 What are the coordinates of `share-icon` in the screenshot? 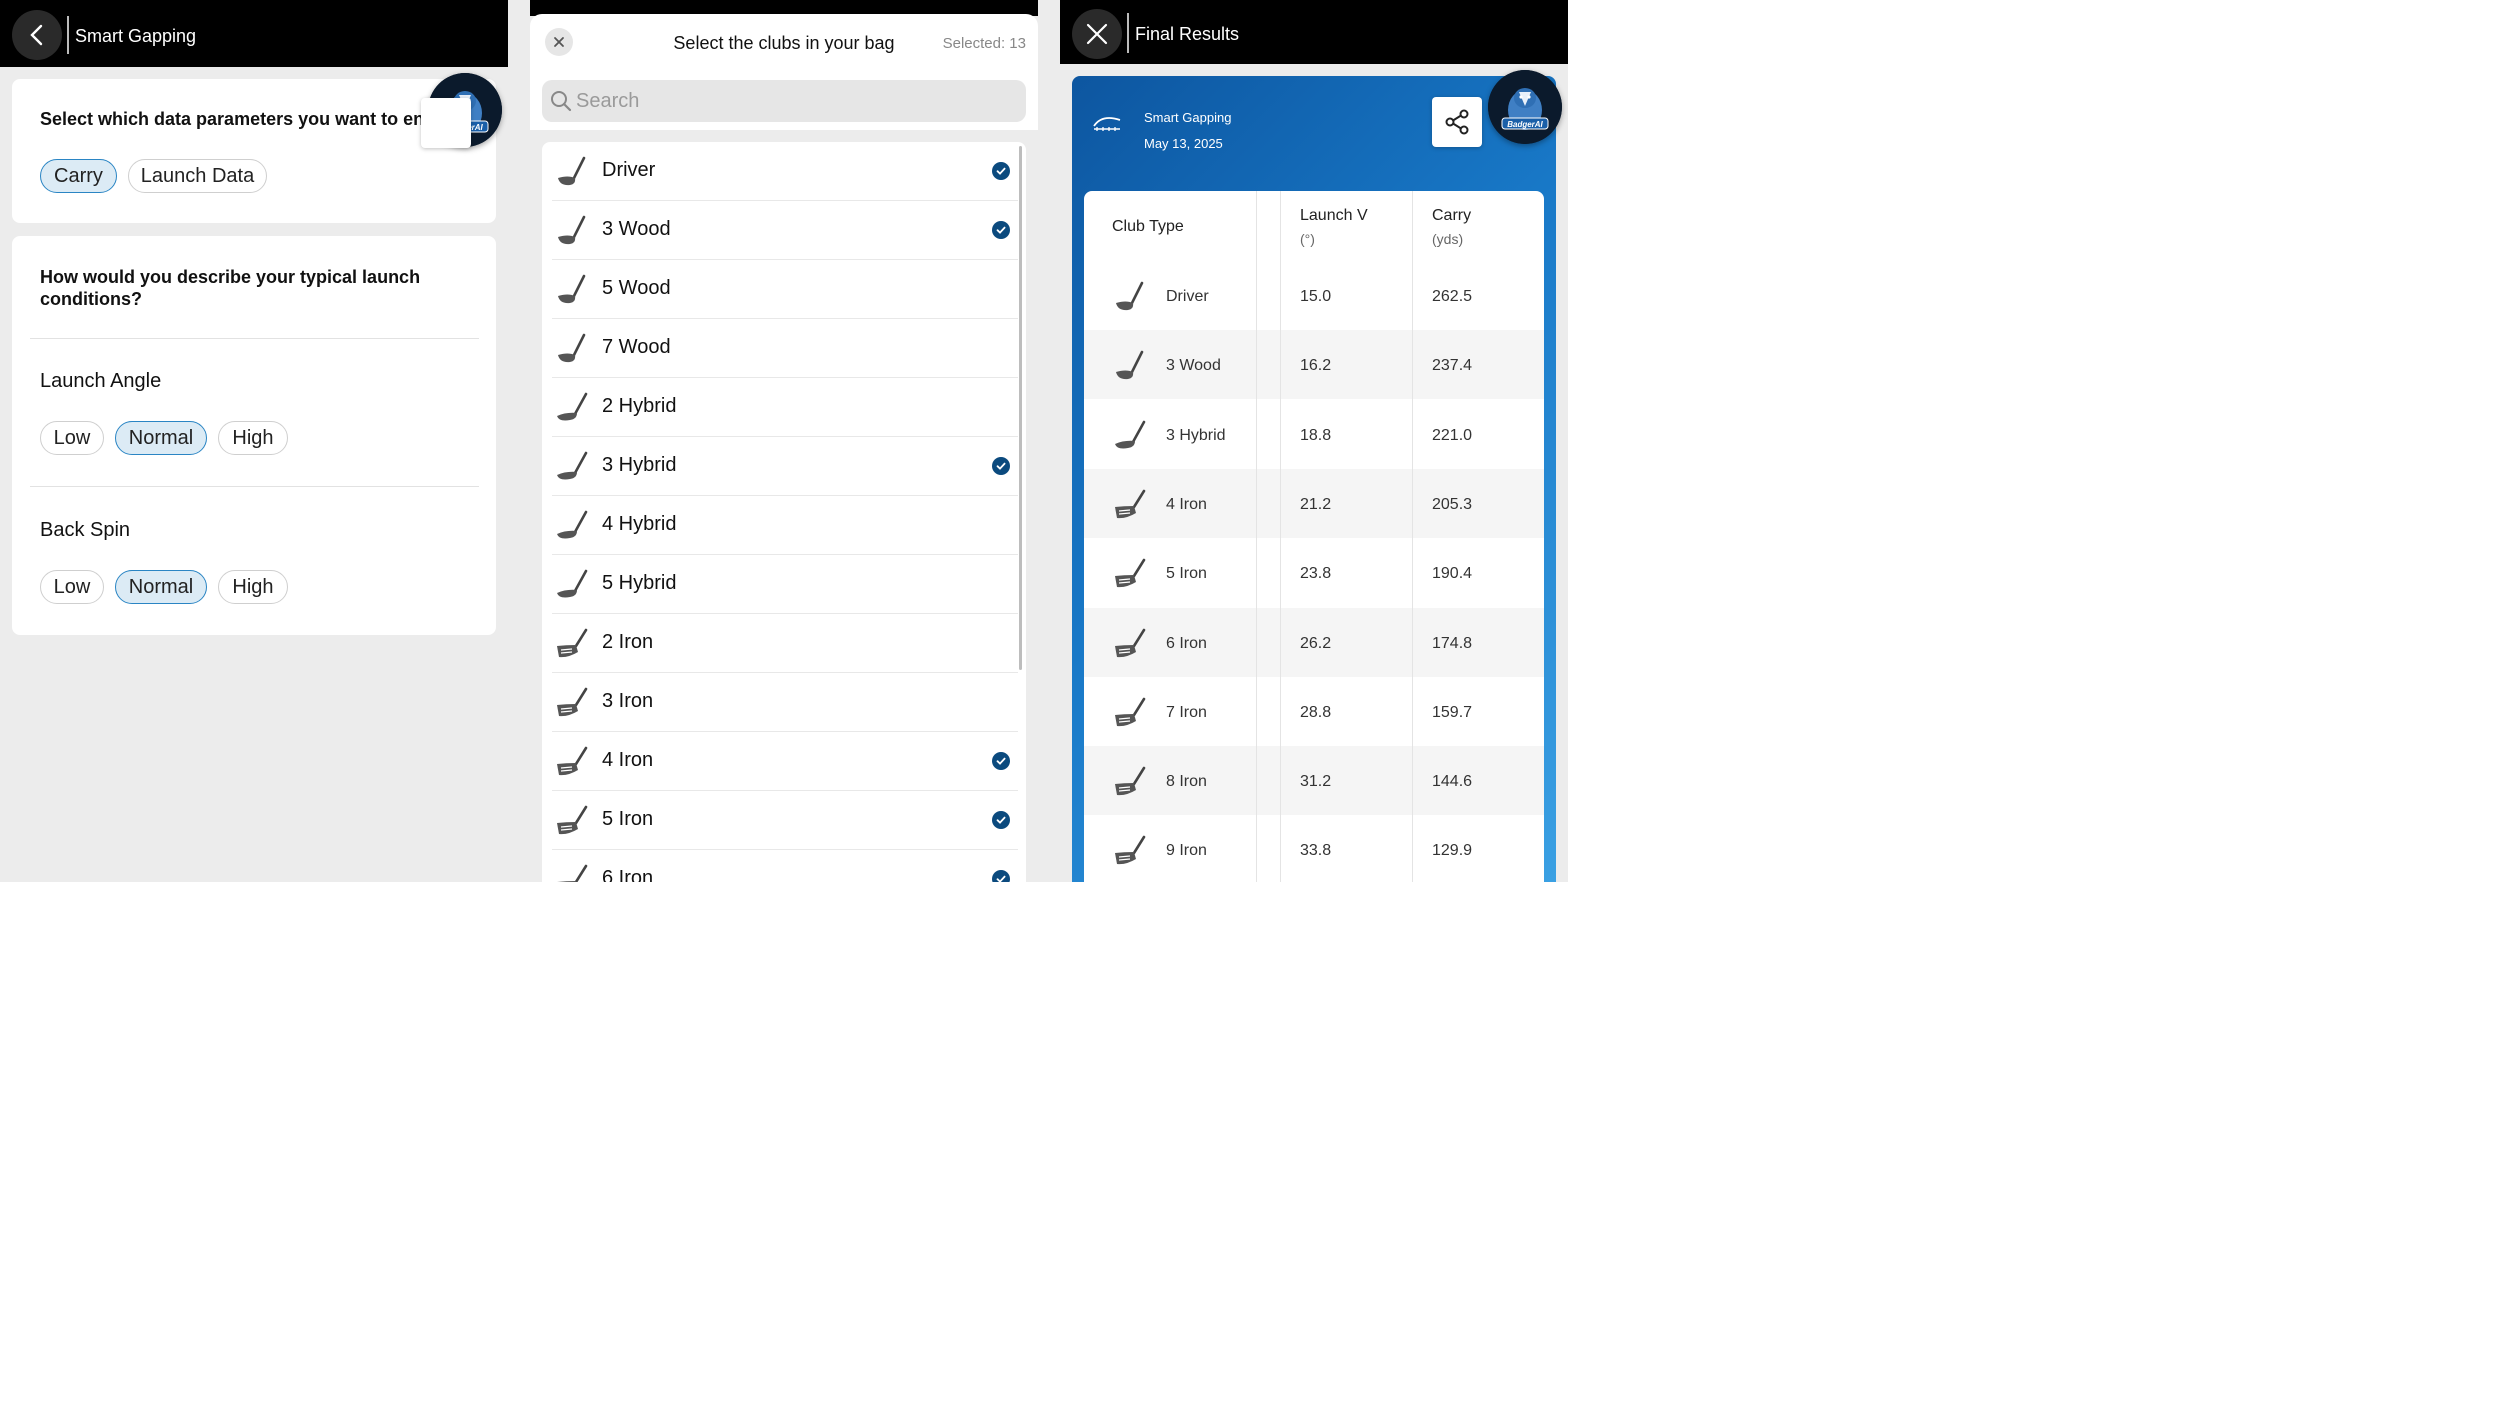 It's located at (1457, 122).